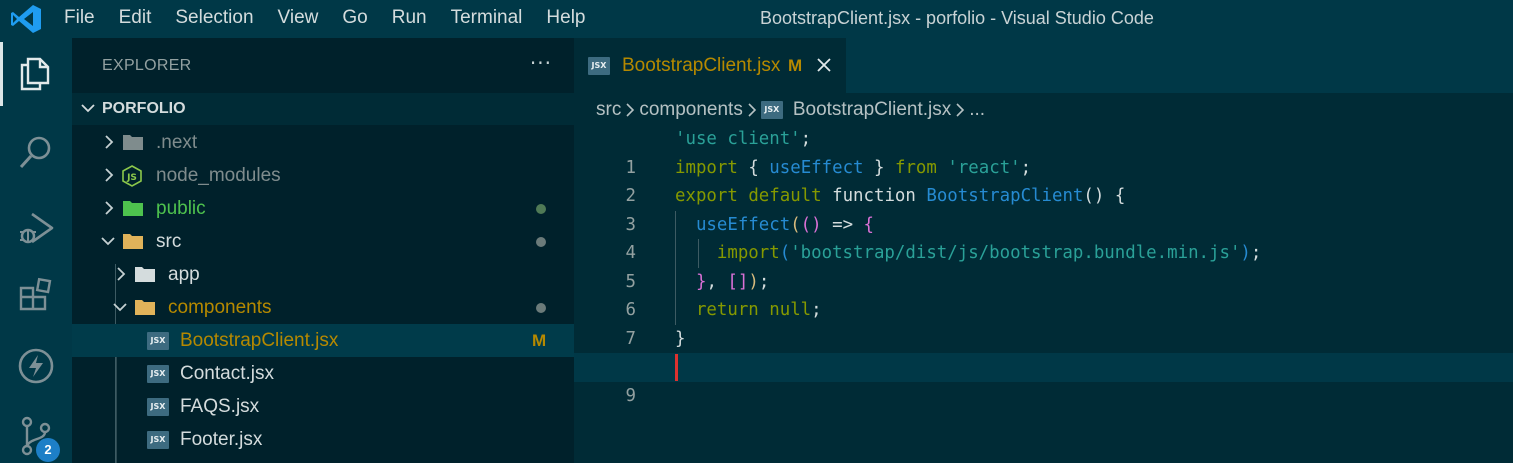  What do you see at coordinates (220, 307) in the screenshot?
I see `tree-item-label: components` at bounding box center [220, 307].